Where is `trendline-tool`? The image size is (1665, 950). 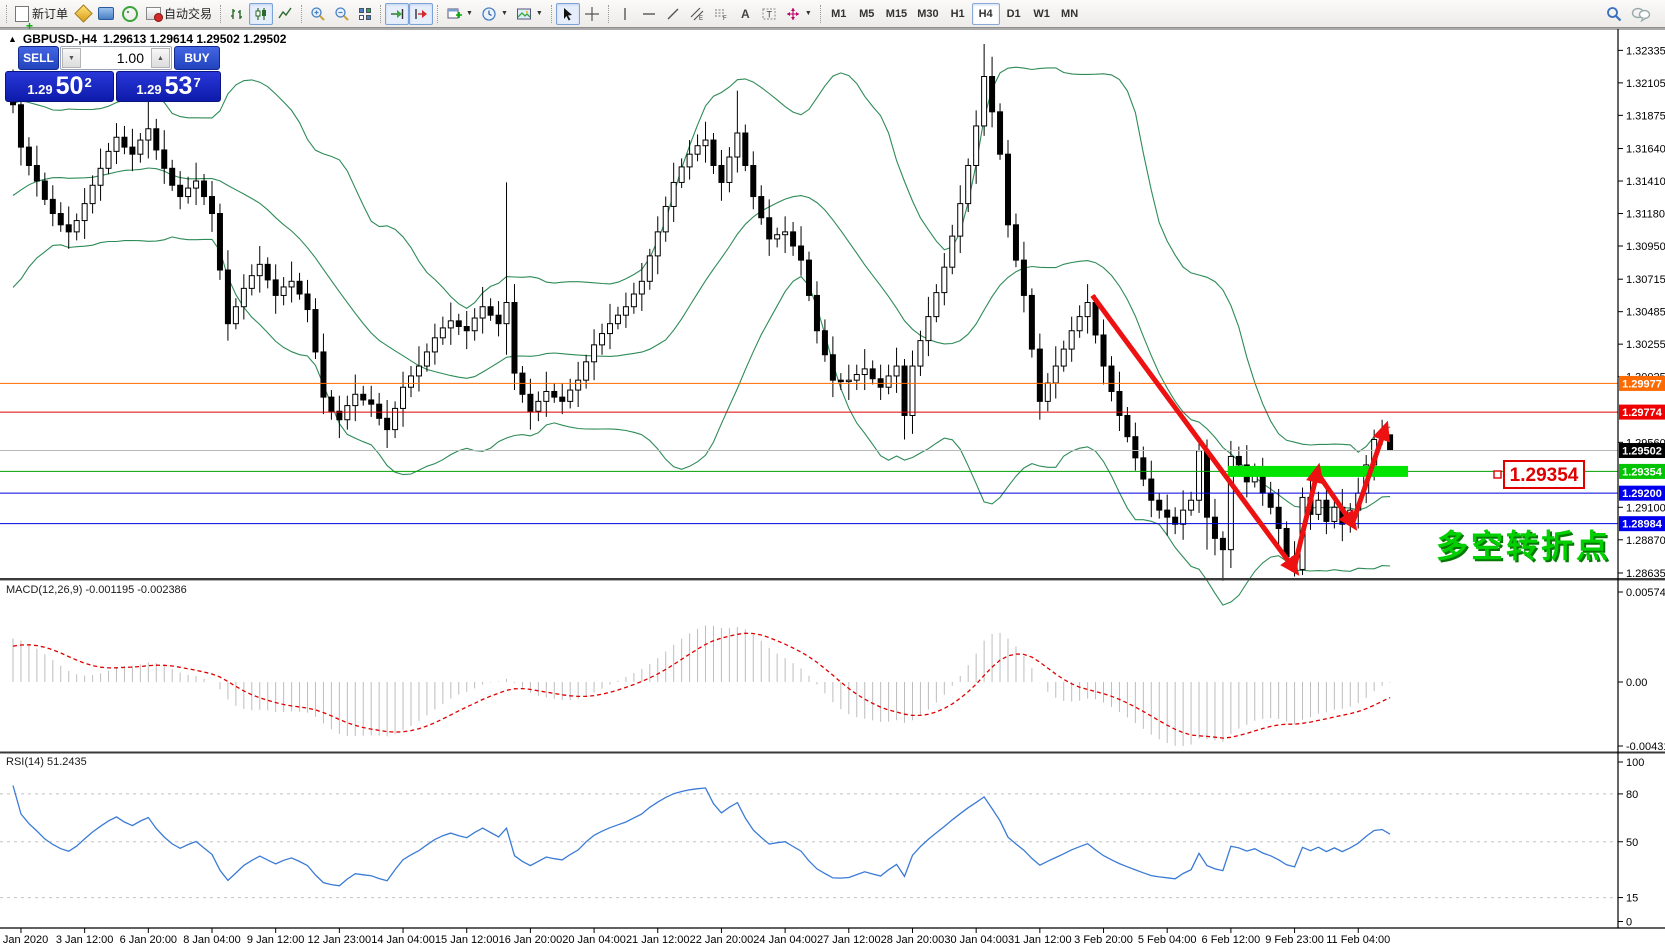 trendline-tool is located at coordinates (673, 14).